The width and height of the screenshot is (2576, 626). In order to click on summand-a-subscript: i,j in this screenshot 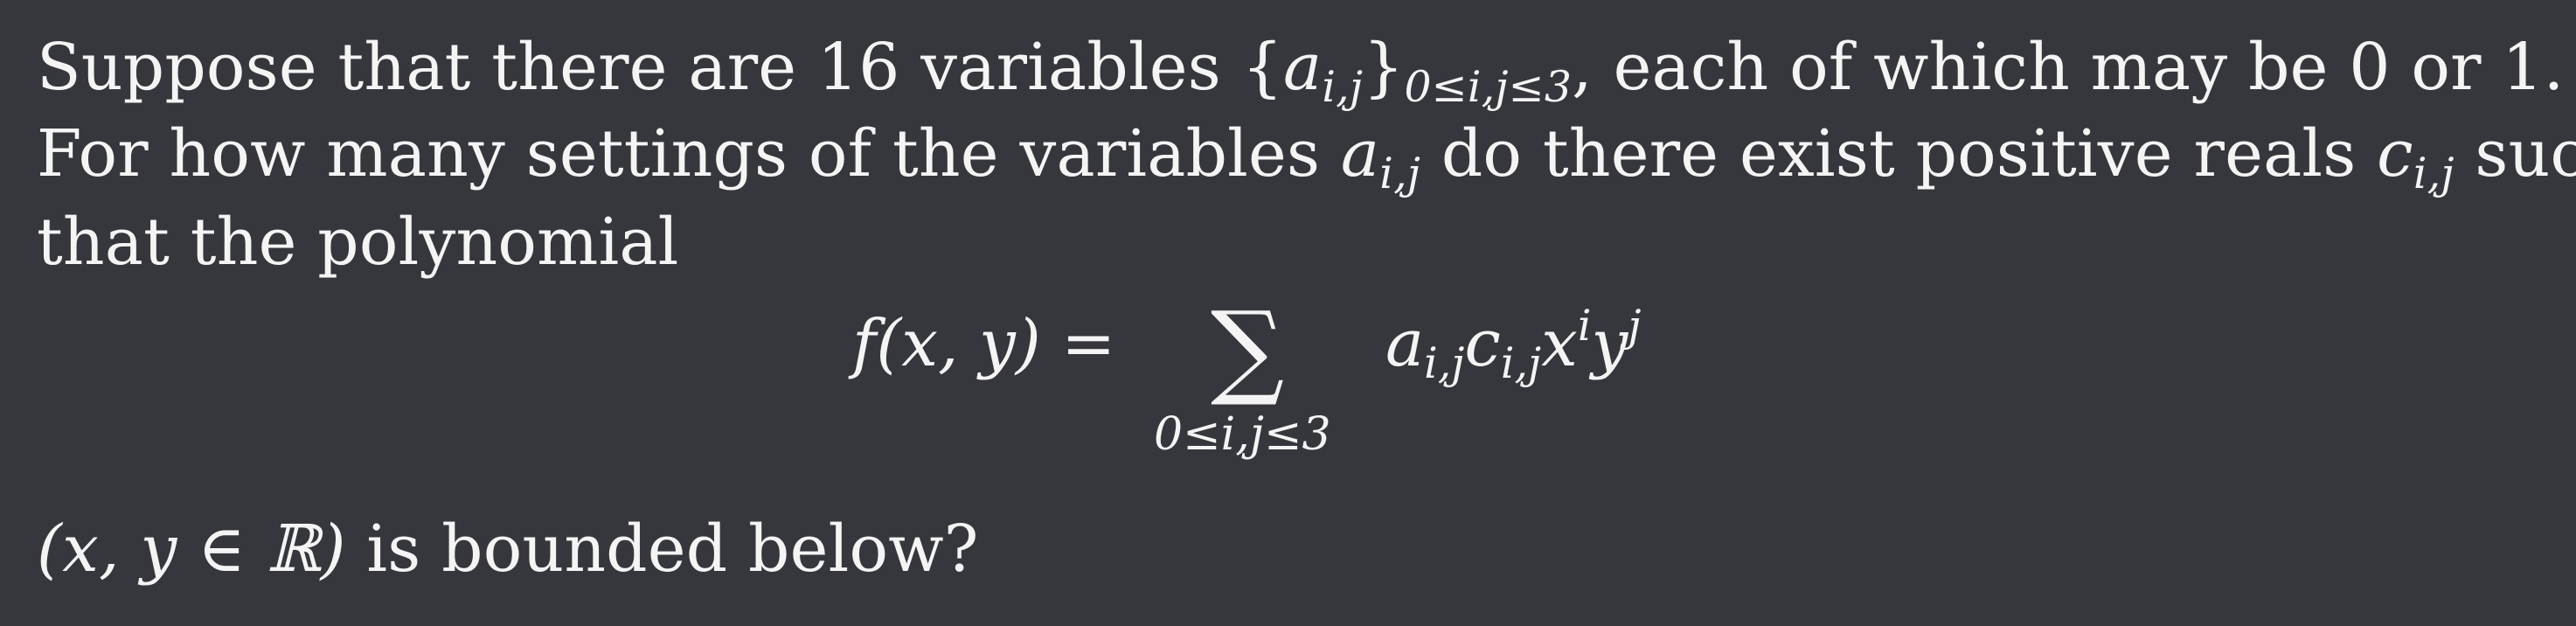, I will do `click(1444, 362)`.